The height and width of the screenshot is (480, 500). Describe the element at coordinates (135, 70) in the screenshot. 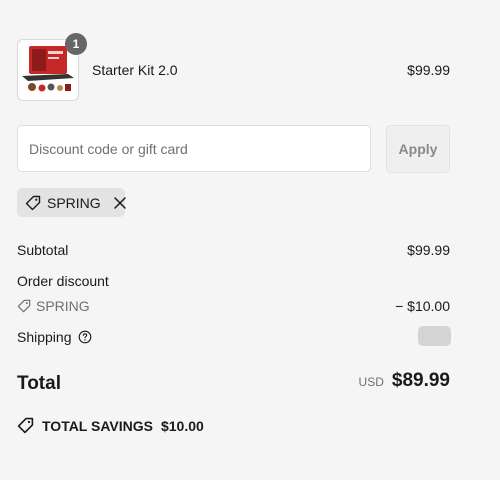

I see `product-name: Starter Kit 2.0` at that location.